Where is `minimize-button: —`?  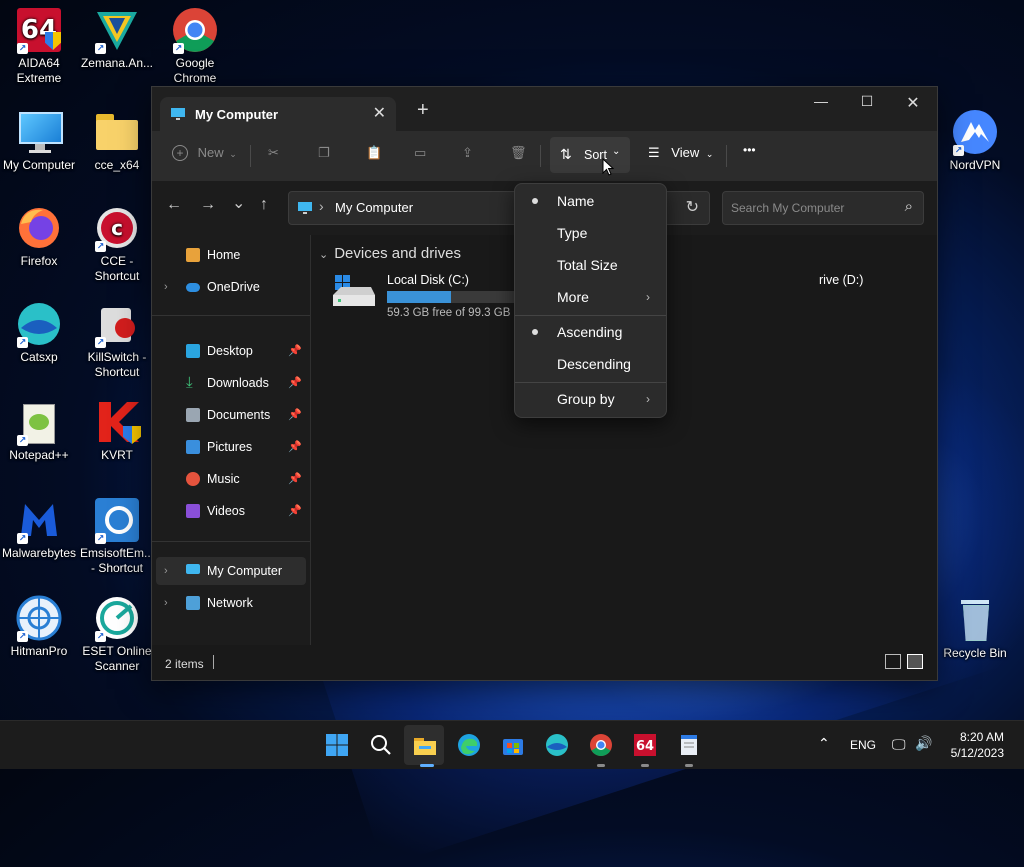
minimize-button: — is located at coordinates (821, 101).